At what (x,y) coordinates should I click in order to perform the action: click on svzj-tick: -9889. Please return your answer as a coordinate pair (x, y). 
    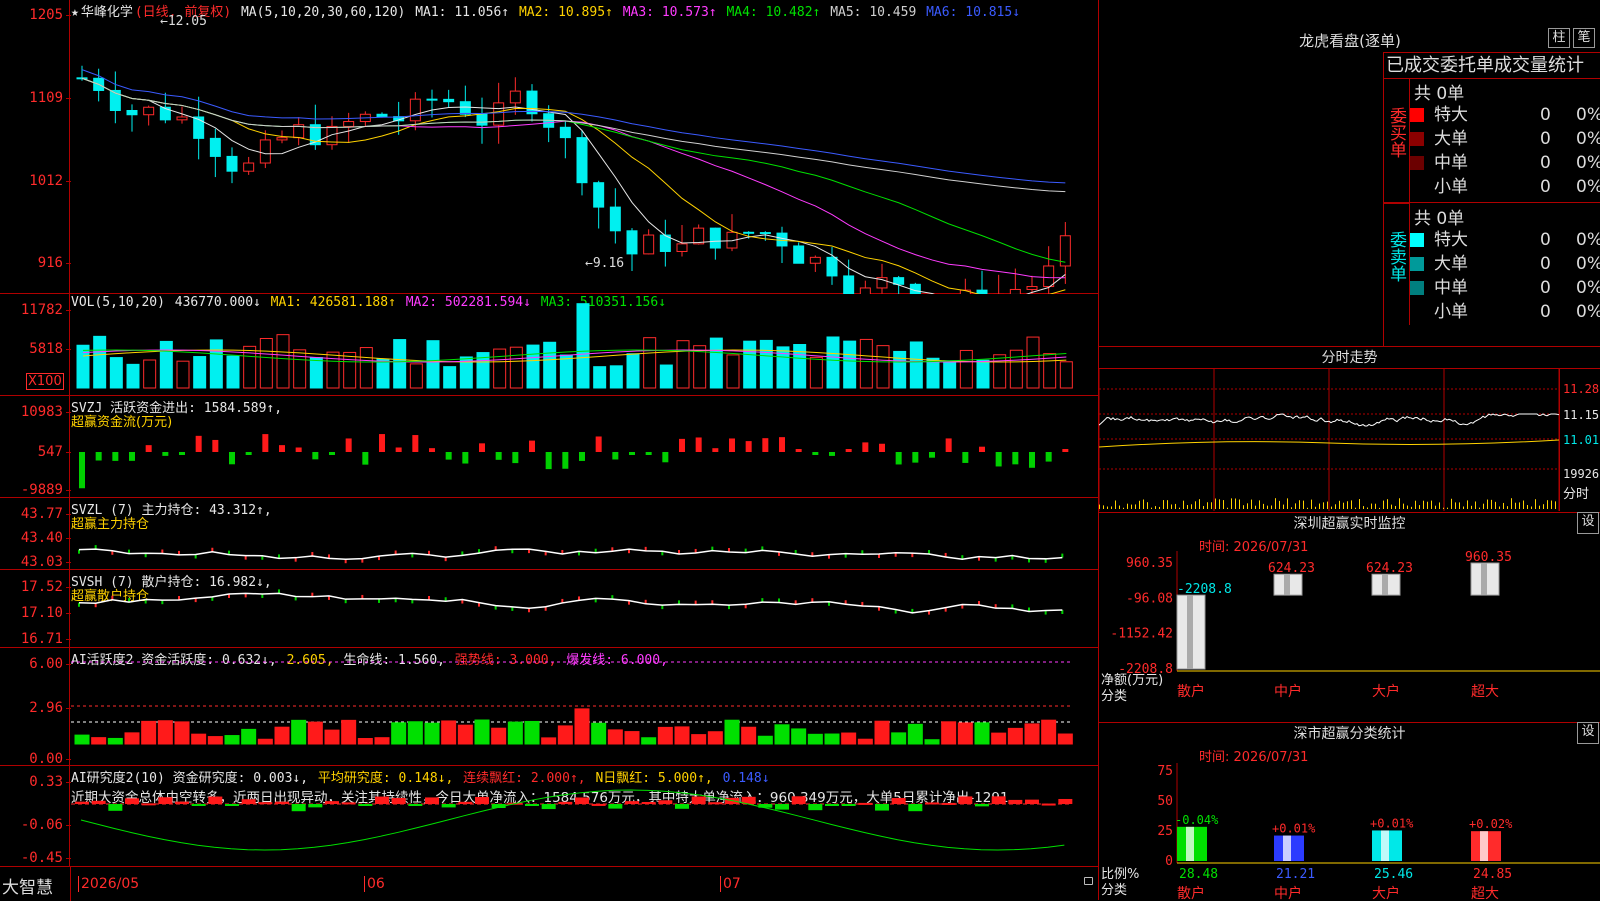
    Looking at the image, I should click on (46, 490).